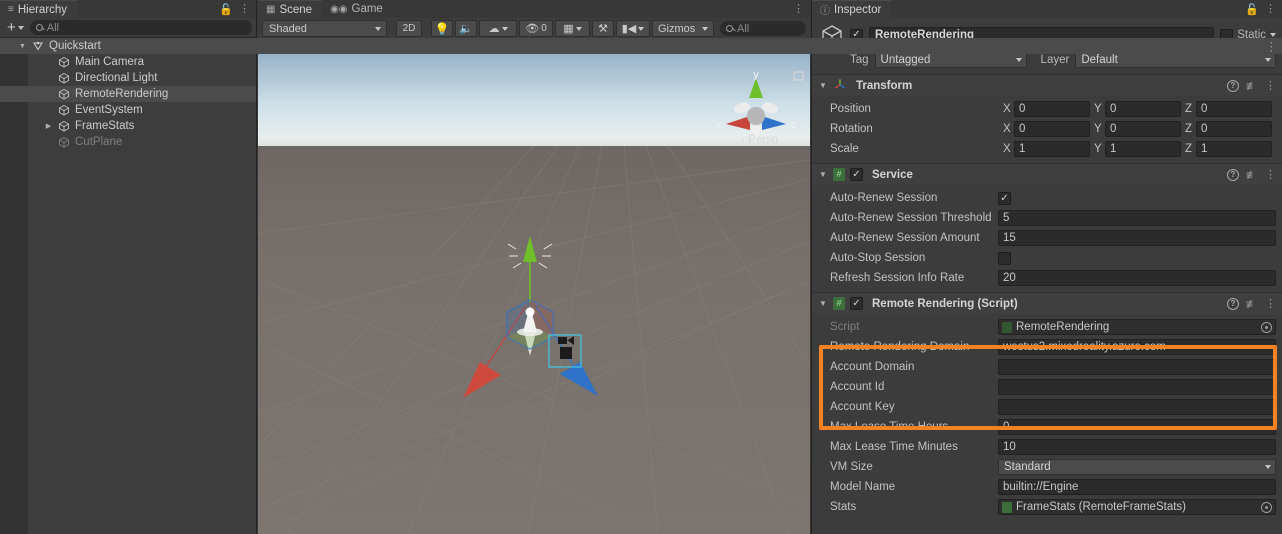  What do you see at coordinates (683, 28) in the screenshot?
I see `gizmos-dropdown: Gizmos` at bounding box center [683, 28].